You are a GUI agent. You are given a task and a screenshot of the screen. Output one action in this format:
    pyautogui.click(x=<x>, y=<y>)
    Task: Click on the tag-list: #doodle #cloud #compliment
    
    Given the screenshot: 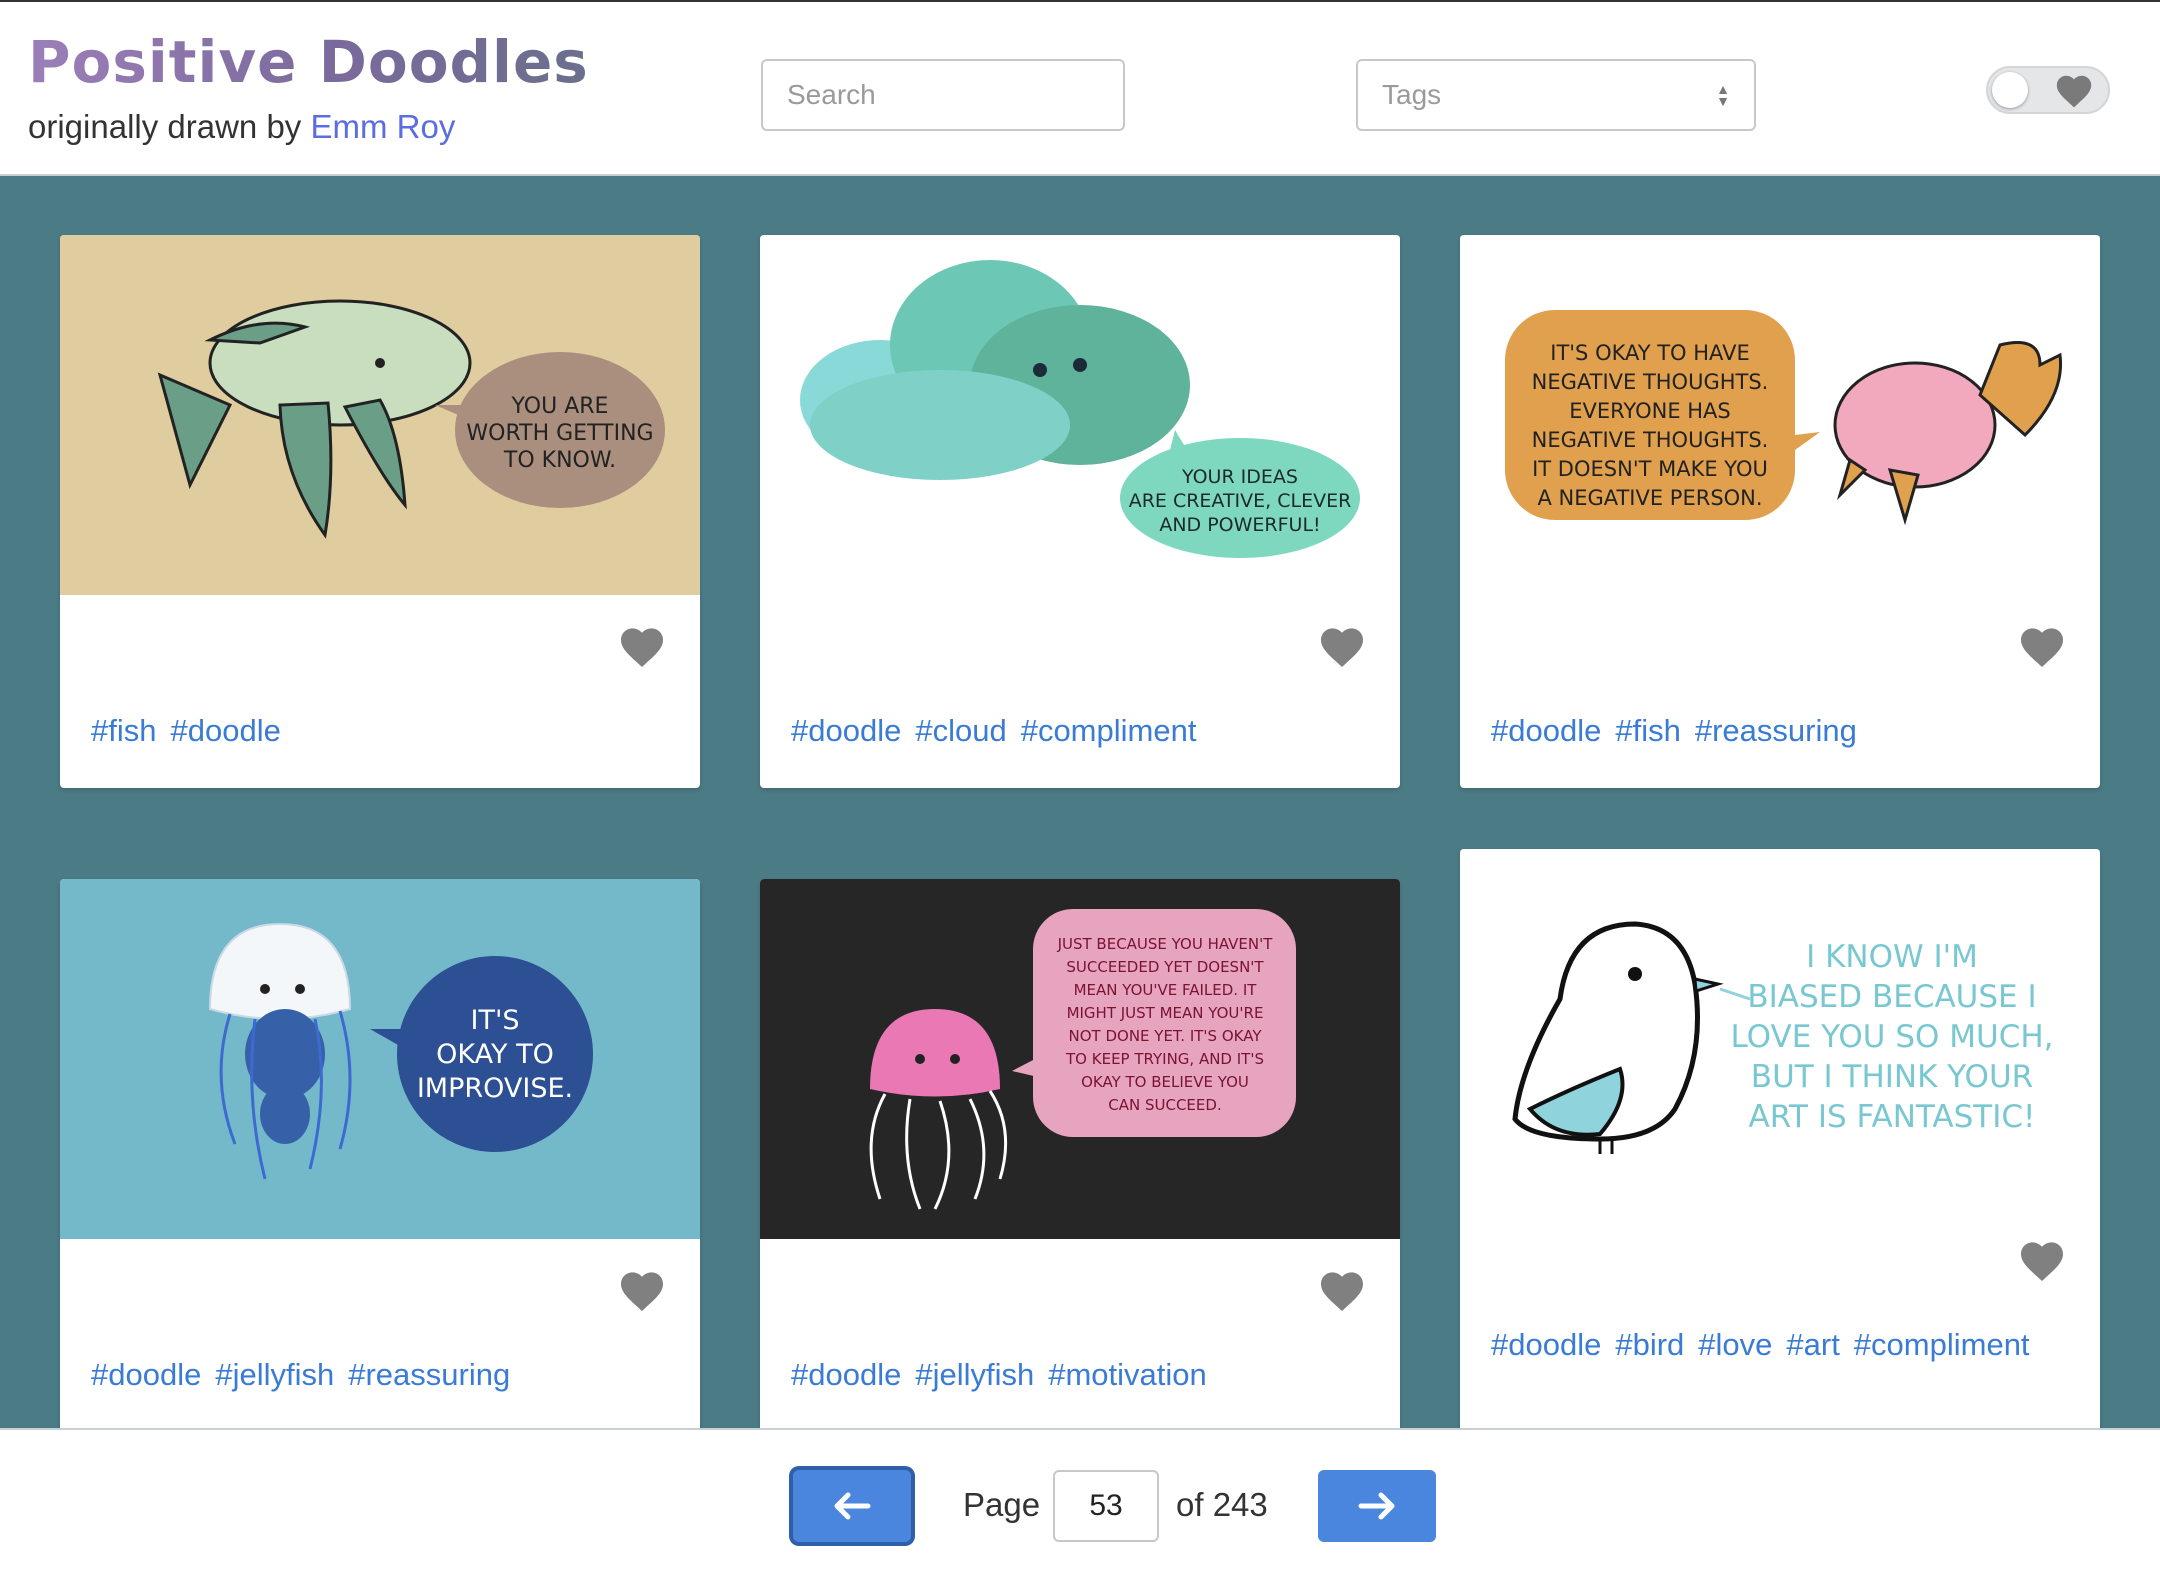 What is the action you would take?
    pyautogui.click(x=1081, y=731)
    